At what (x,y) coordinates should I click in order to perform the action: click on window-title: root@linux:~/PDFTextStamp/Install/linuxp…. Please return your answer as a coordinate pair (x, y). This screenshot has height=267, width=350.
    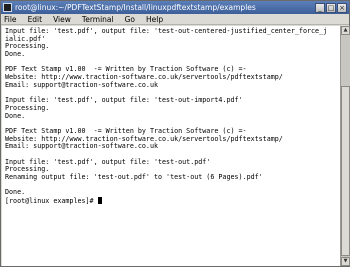
    Looking at the image, I should click on (135, 7).